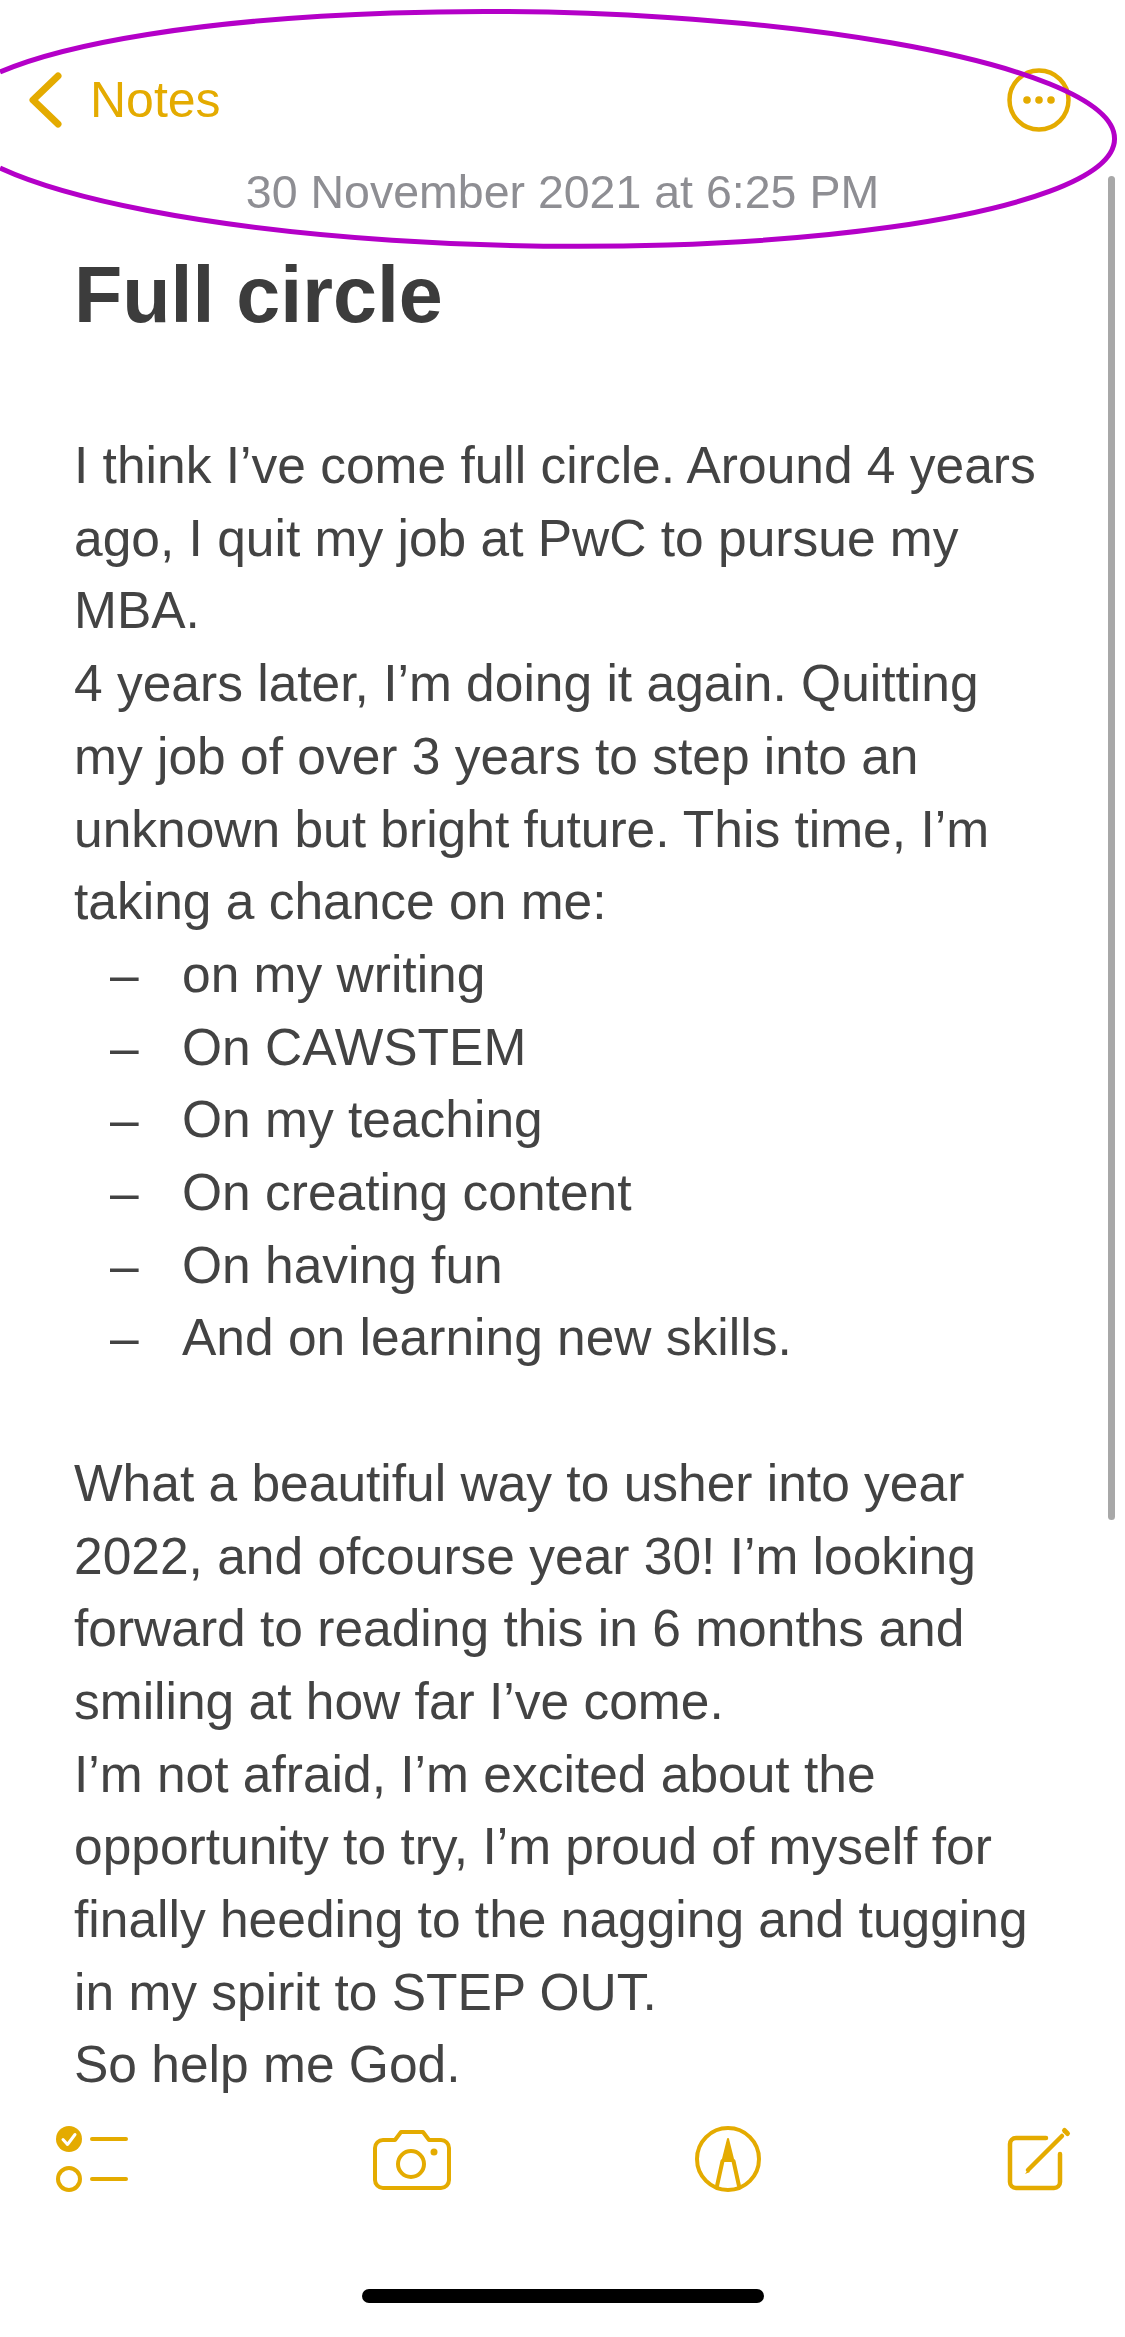  I want to click on pen-tip-circle-icon, so click(728, 2159).